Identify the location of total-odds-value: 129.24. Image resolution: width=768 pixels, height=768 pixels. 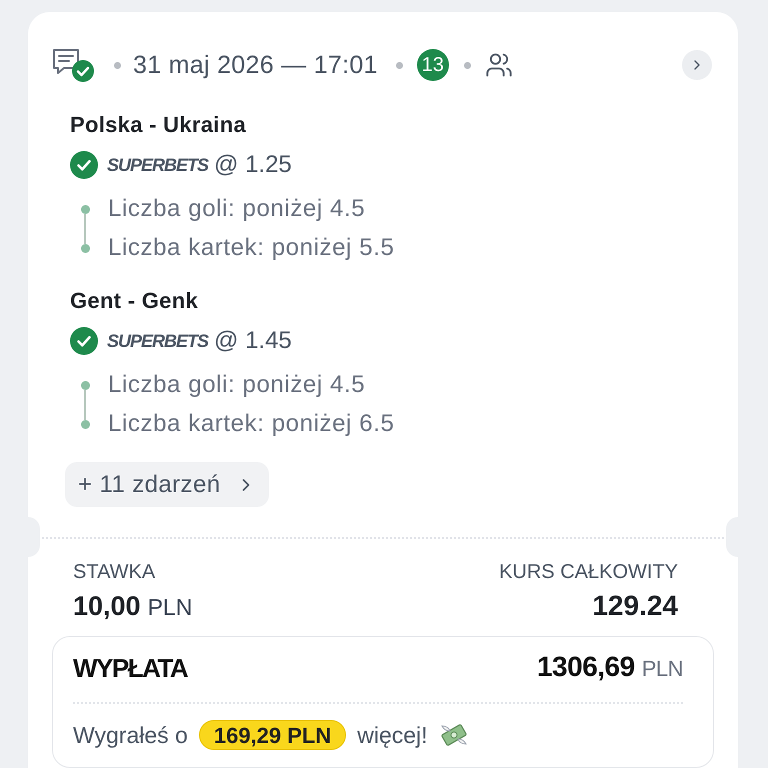
(635, 606).